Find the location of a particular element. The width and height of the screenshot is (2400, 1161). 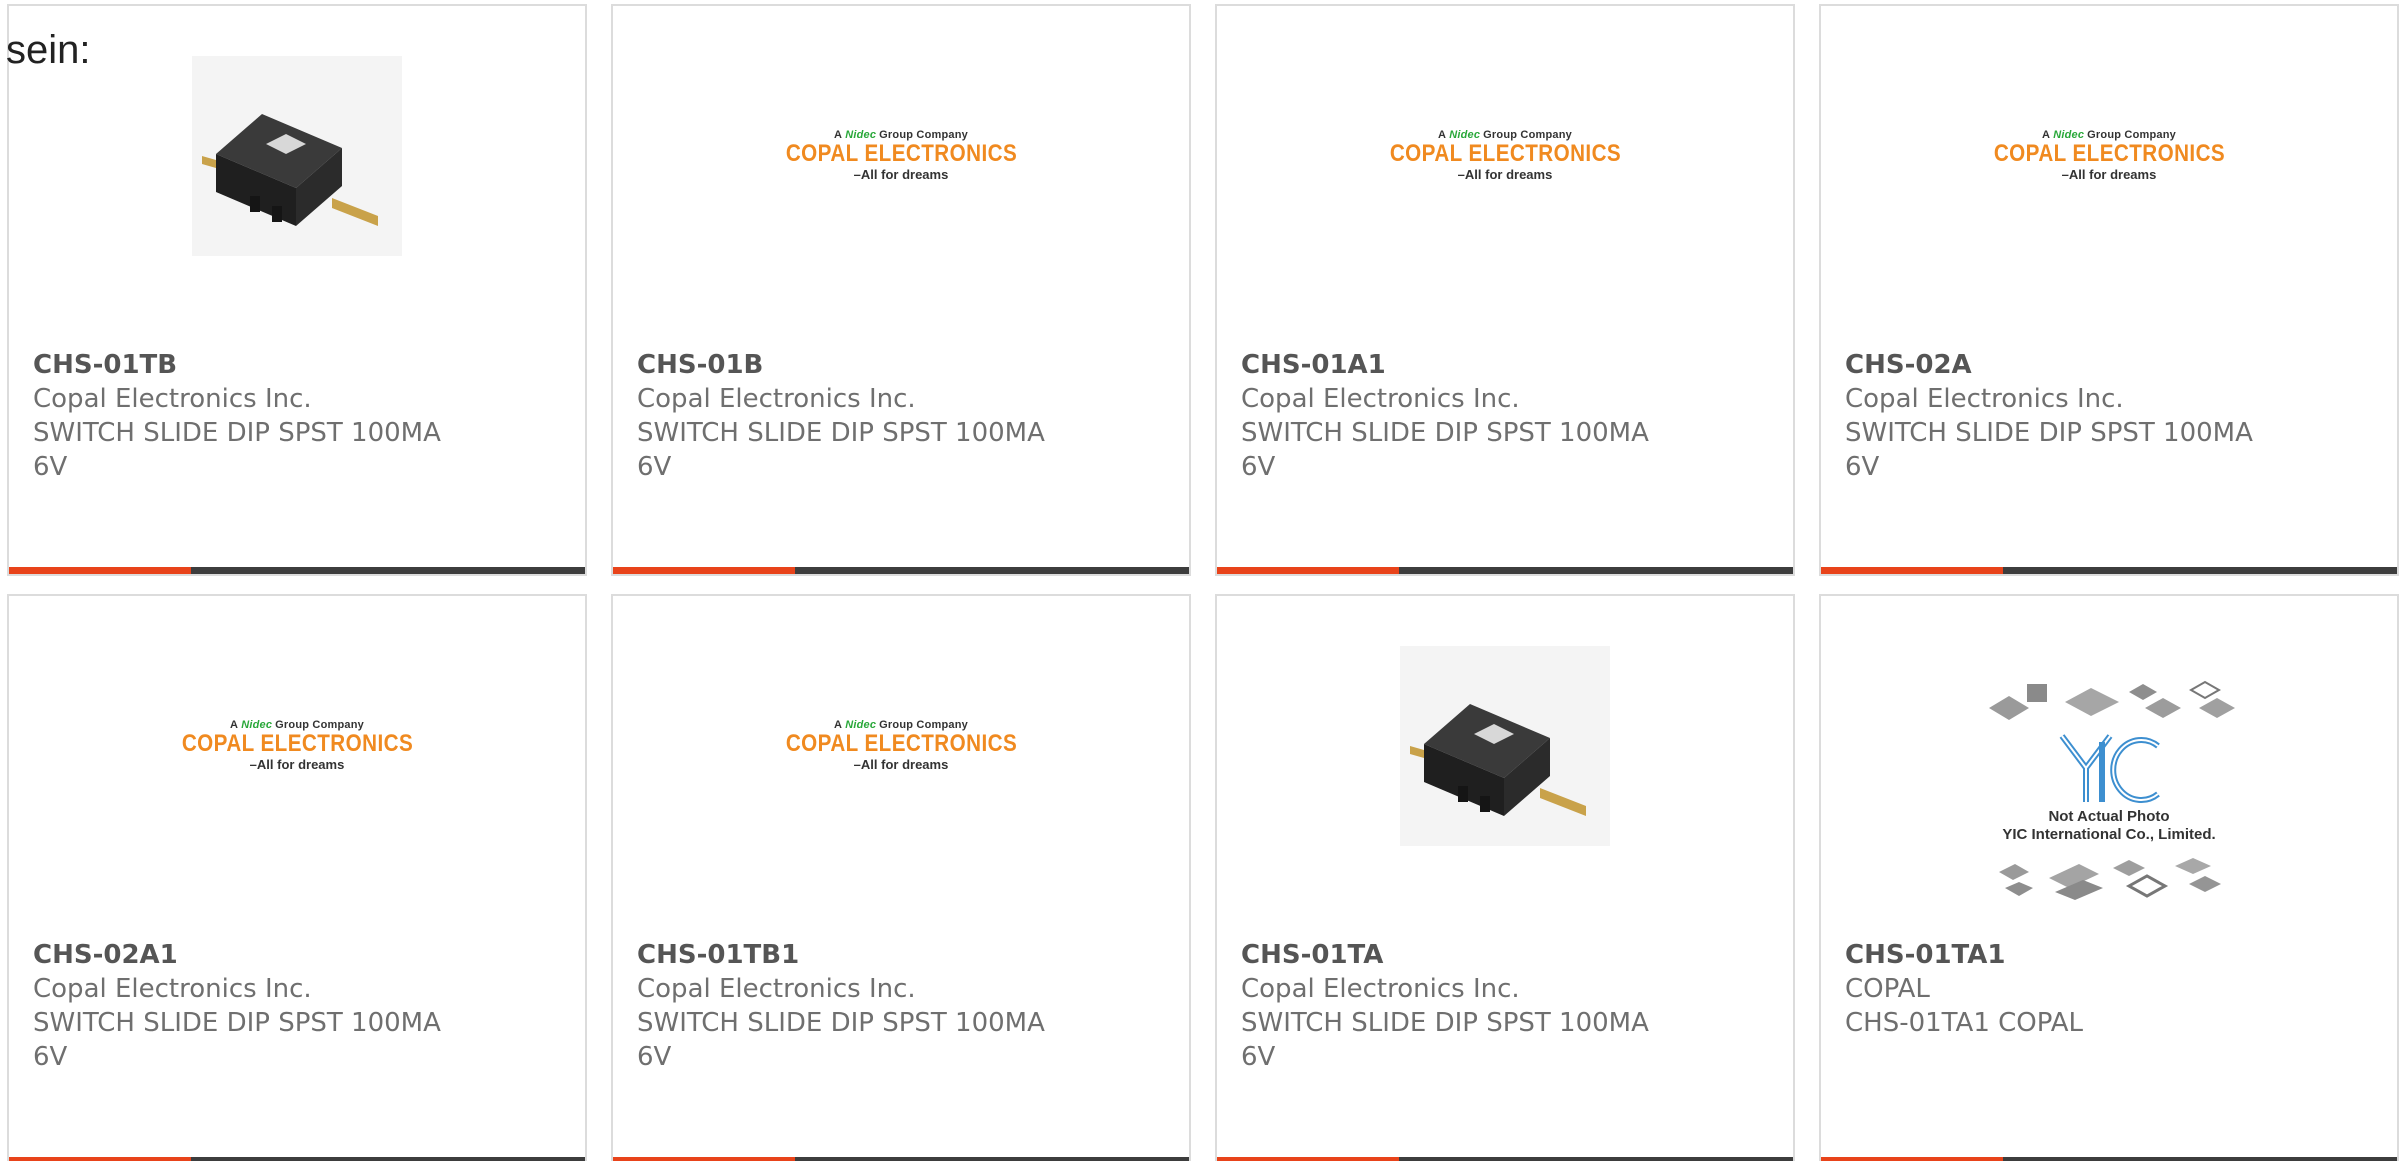

part-number: CHS-01TA is located at coordinates (1505, 955).